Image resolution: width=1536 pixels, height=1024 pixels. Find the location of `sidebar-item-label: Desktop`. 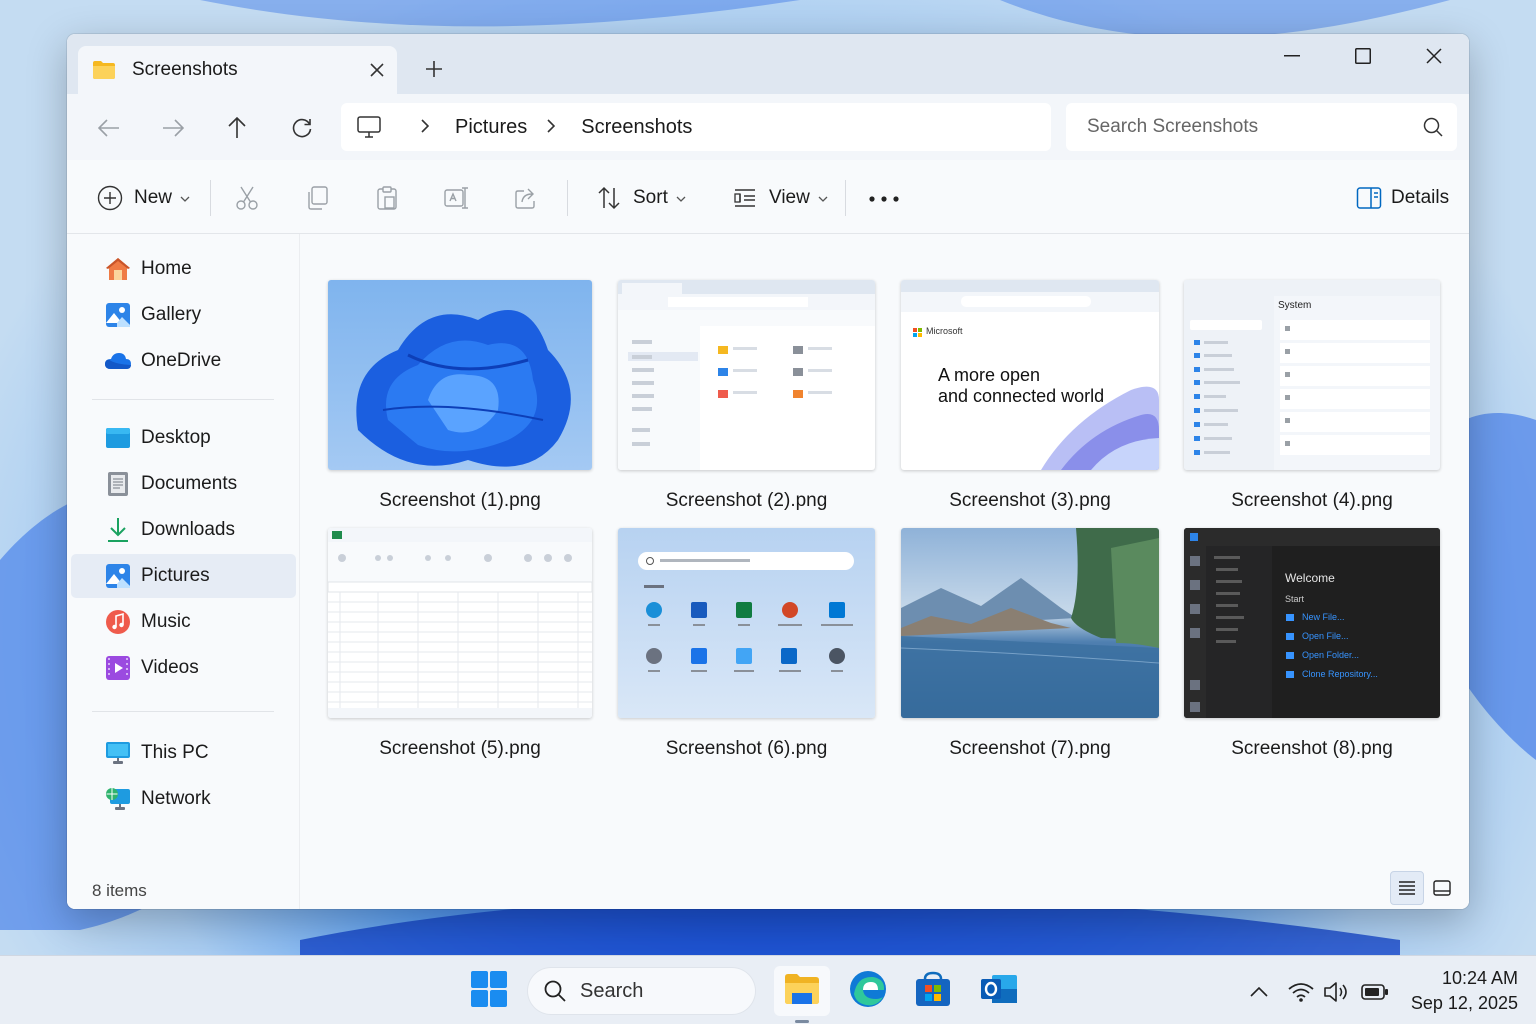

sidebar-item-label: Desktop is located at coordinates (176, 437).